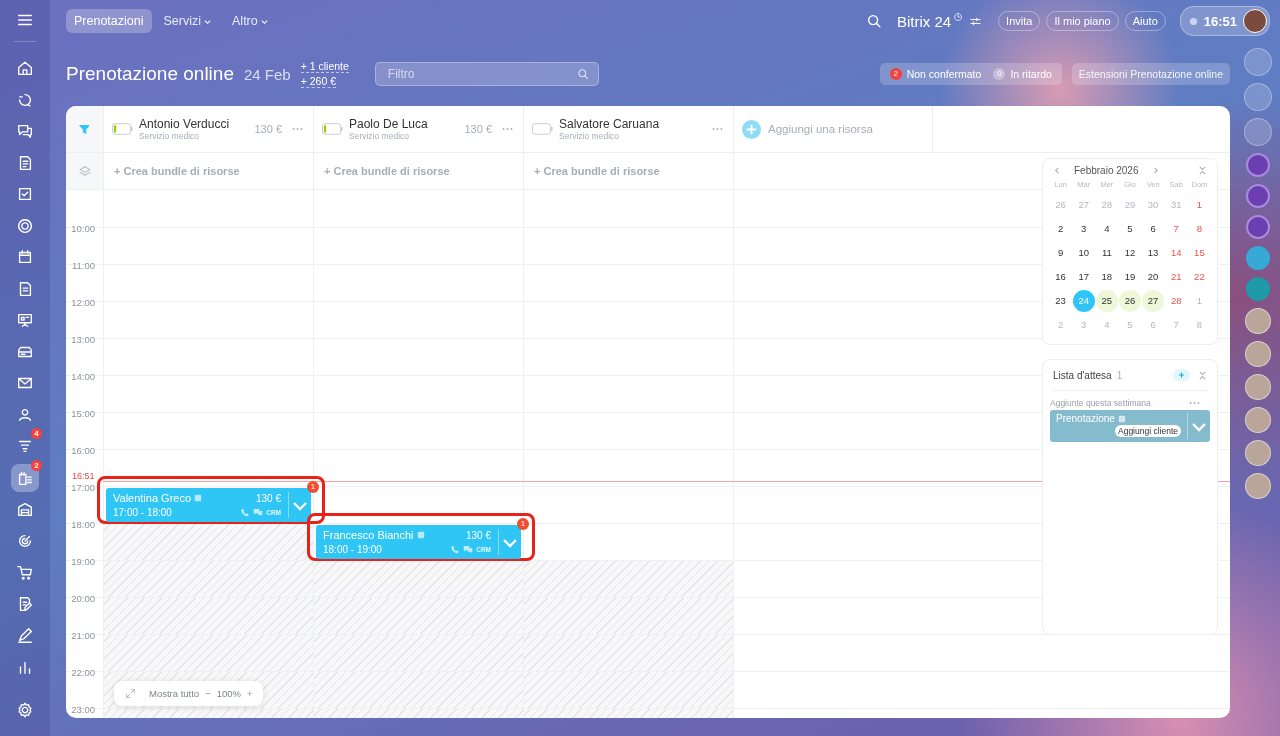 Image resolution: width=1280 pixels, height=736 pixels. What do you see at coordinates (1148, 431) in the screenshot?
I see `add-client-button: Aggiungi cliente` at bounding box center [1148, 431].